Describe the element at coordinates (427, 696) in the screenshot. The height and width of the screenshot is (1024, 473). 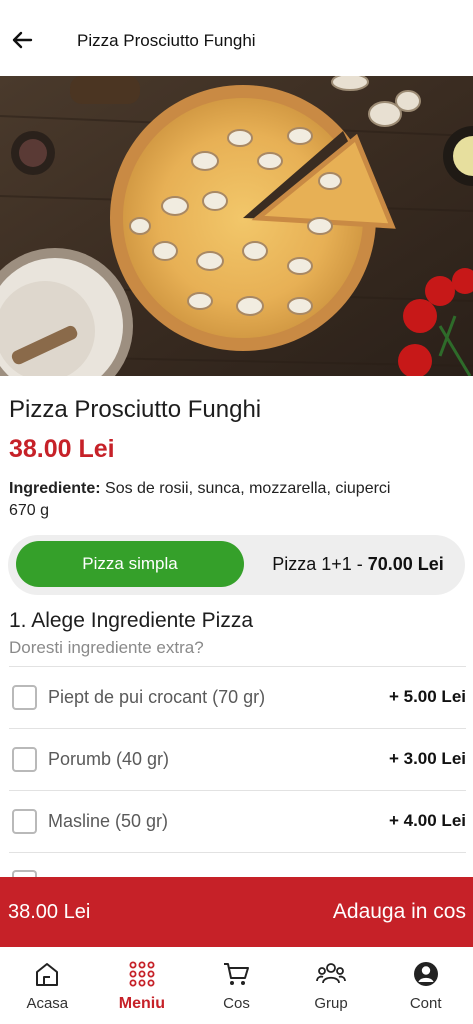
I see `extra-option-price: + 5.00 Lei` at that location.